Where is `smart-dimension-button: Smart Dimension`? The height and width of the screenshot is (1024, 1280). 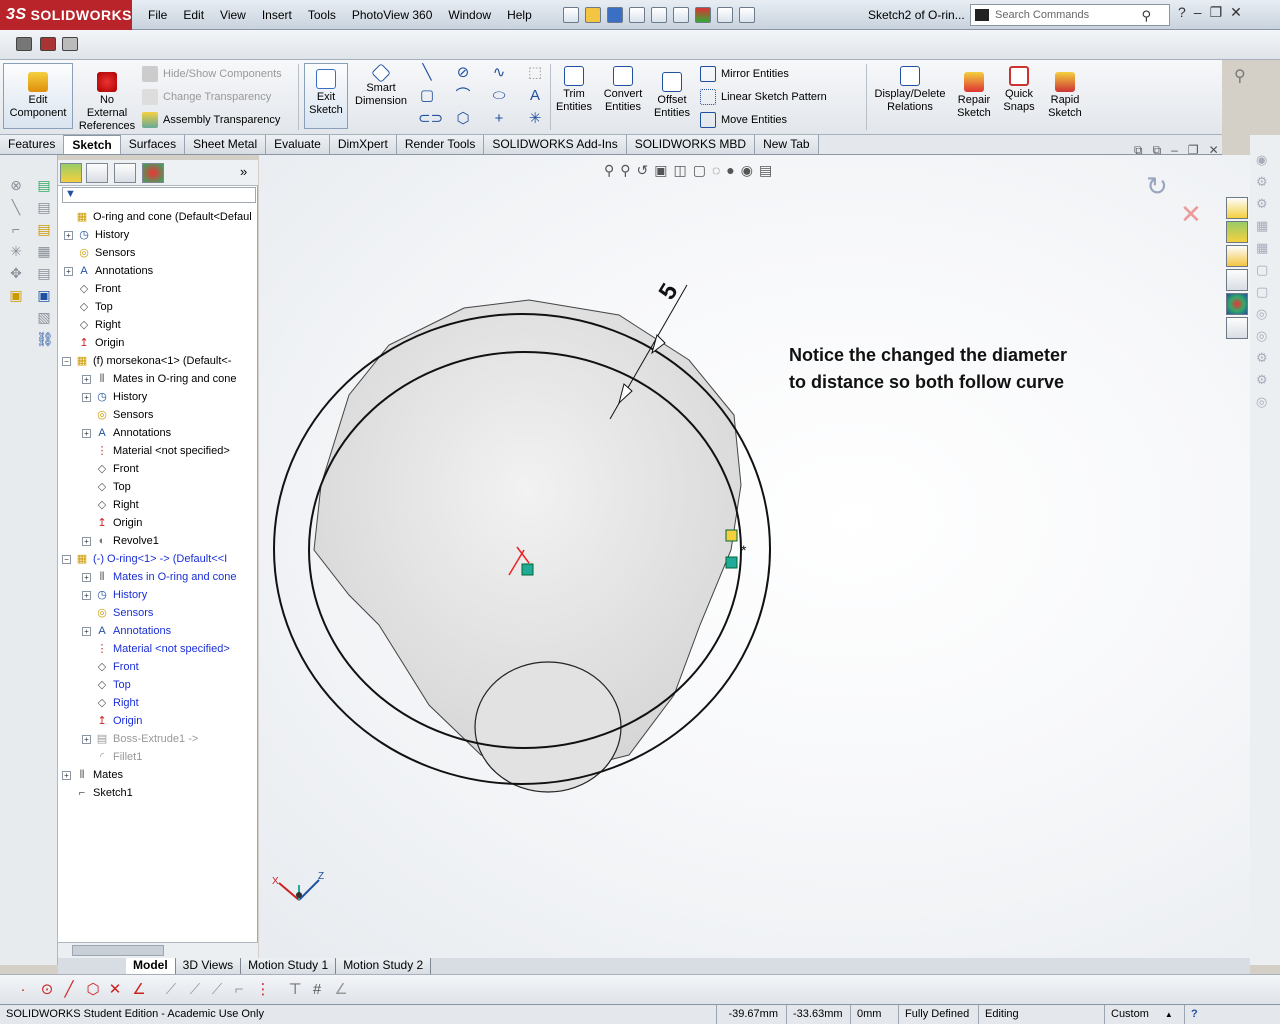
smart-dimension-button: Smart Dimension is located at coordinates (381, 85).